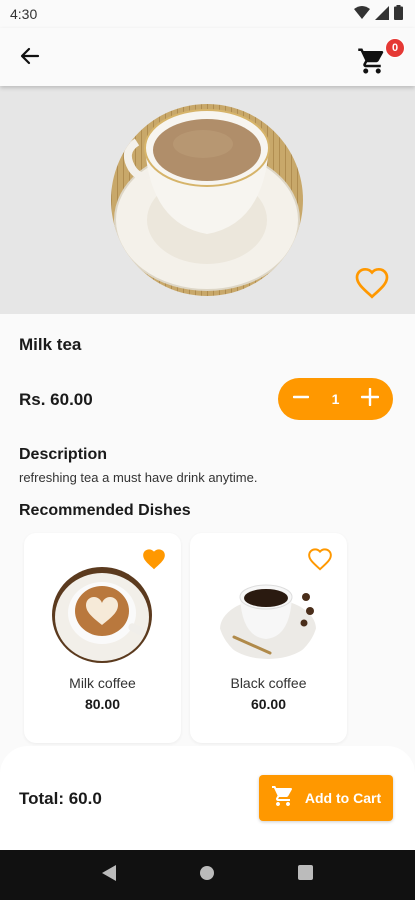 Image resolution: width=415 pixels, height=900 pixels. I want to click on milk-tea-image, so click(207, 200).